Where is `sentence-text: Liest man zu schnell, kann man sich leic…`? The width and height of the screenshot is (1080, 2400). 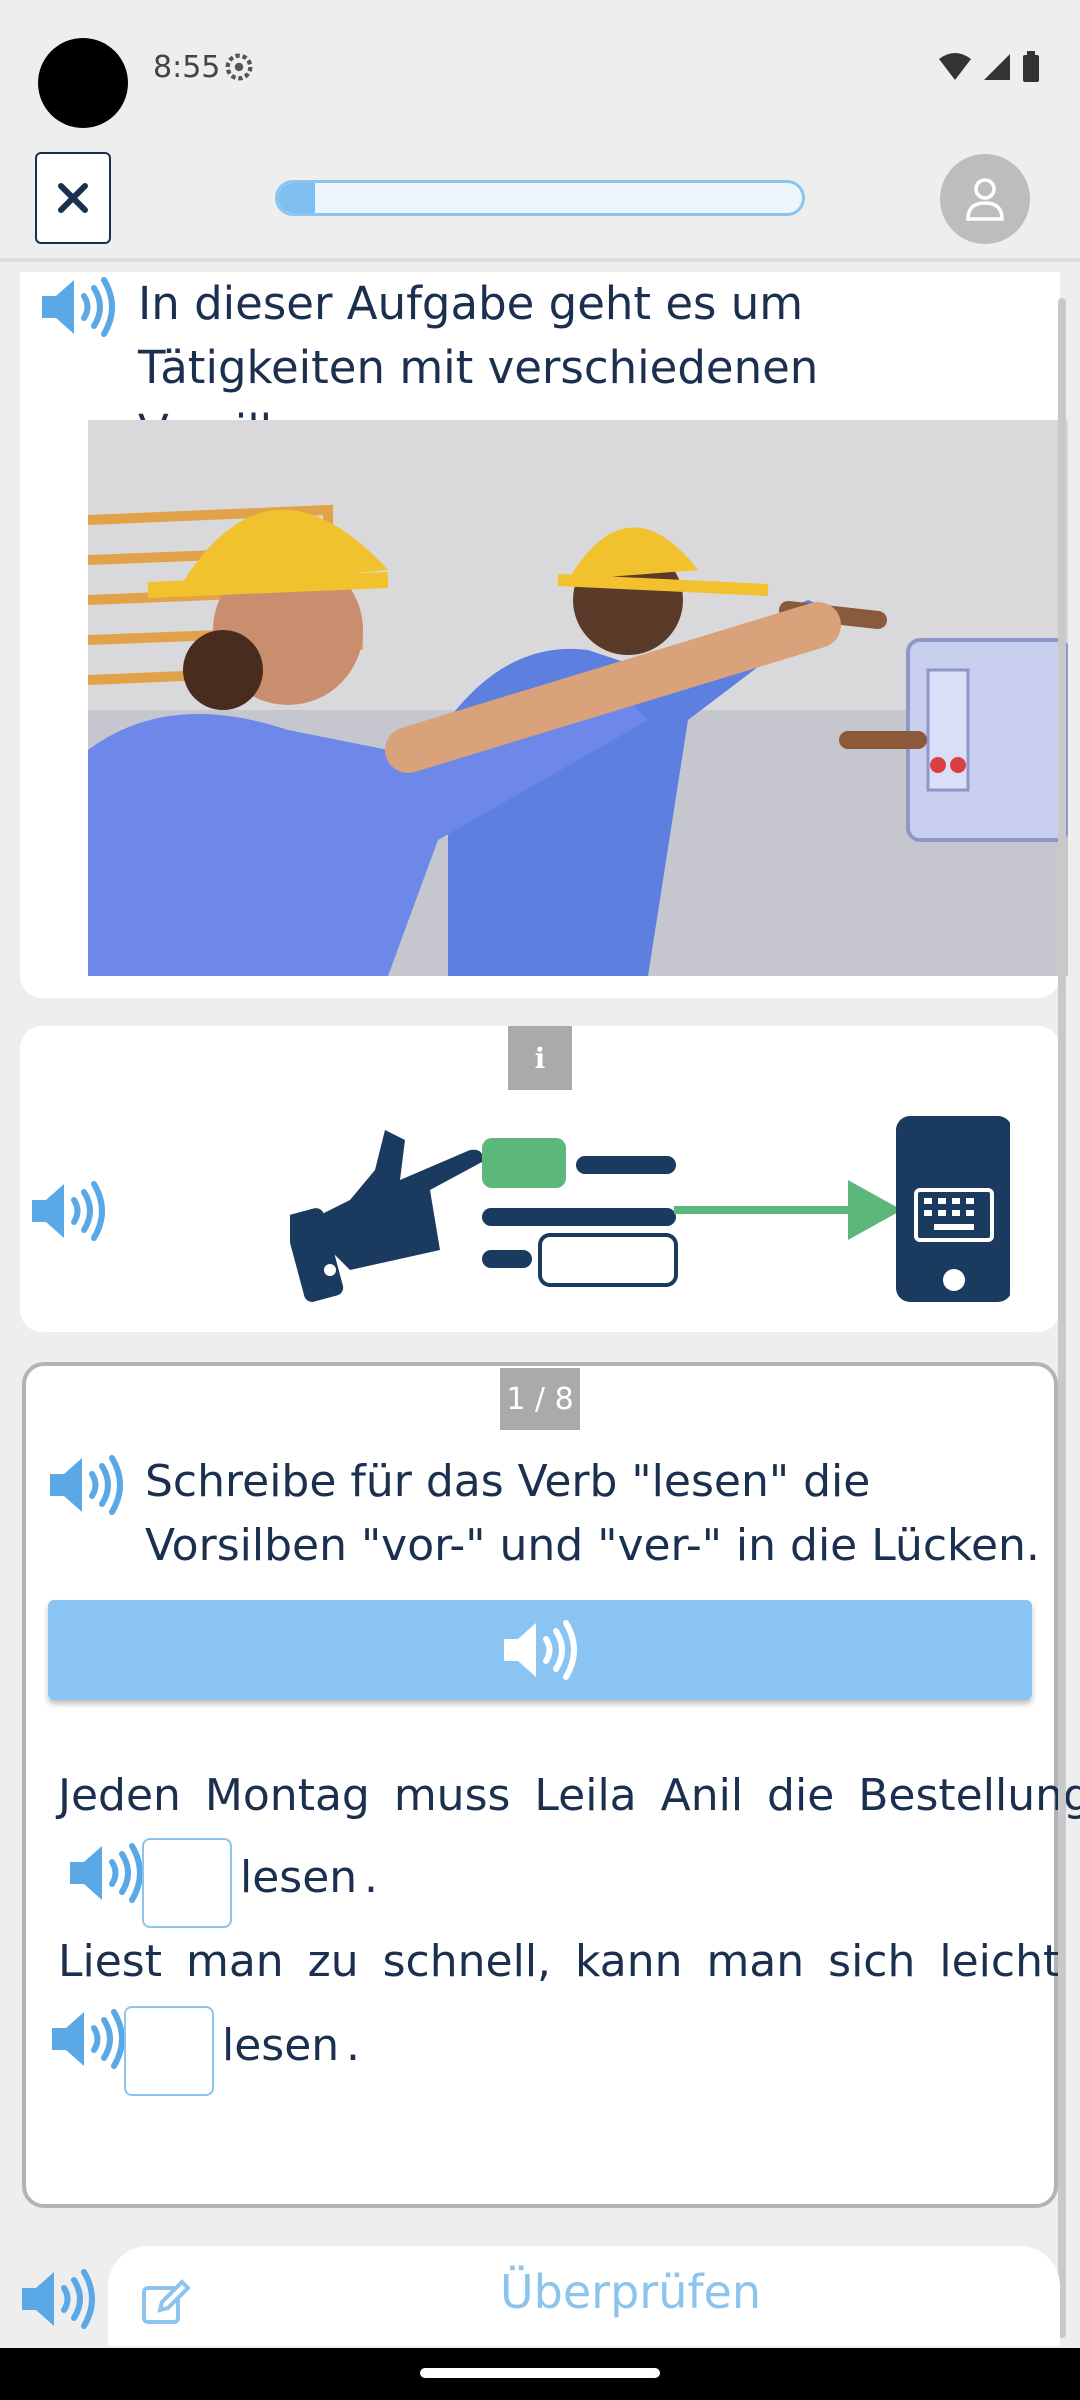 sentence-text: Liest man zu schnell, kann man sich leic… is located at coordinates (559, 1961).